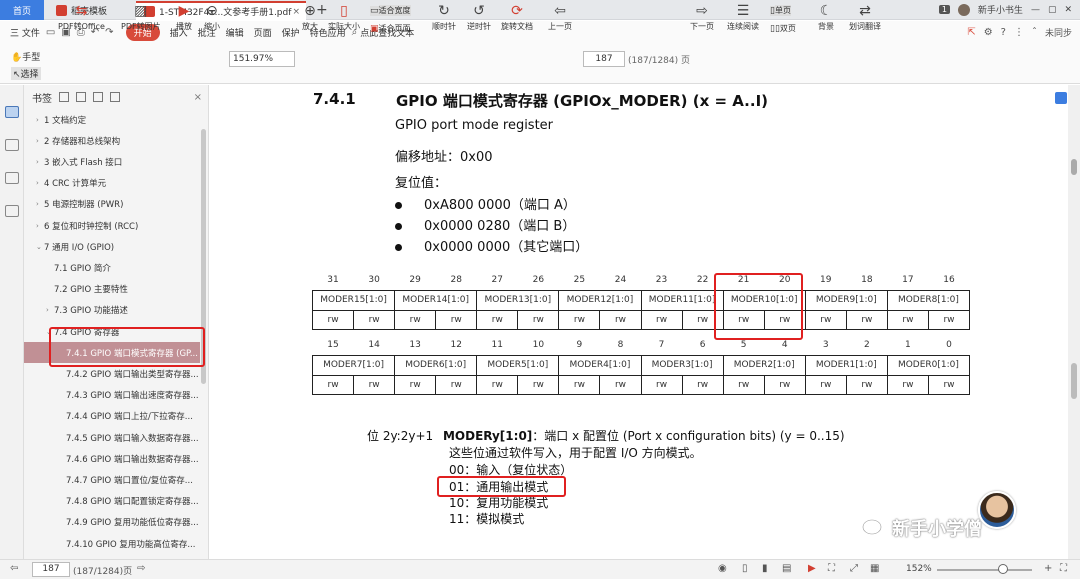 Image resolution: width=1080 pixels, height=579 pixels. Describe the element at coordinates (963, 9) in the screenshot. I see `avatar` at that location.